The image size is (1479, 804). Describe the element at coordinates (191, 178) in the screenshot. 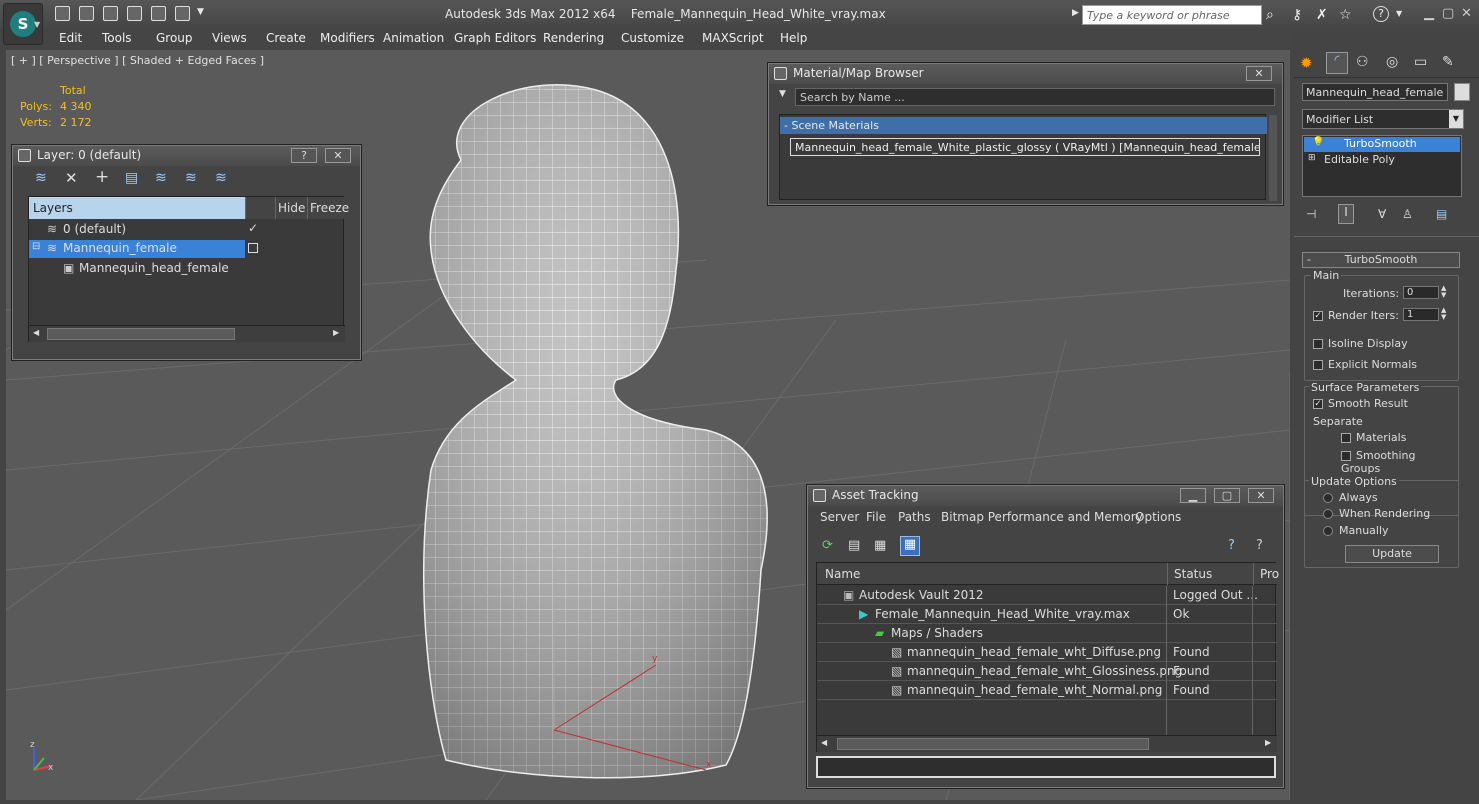

I see `hide-all-icon: ≋` at that location.